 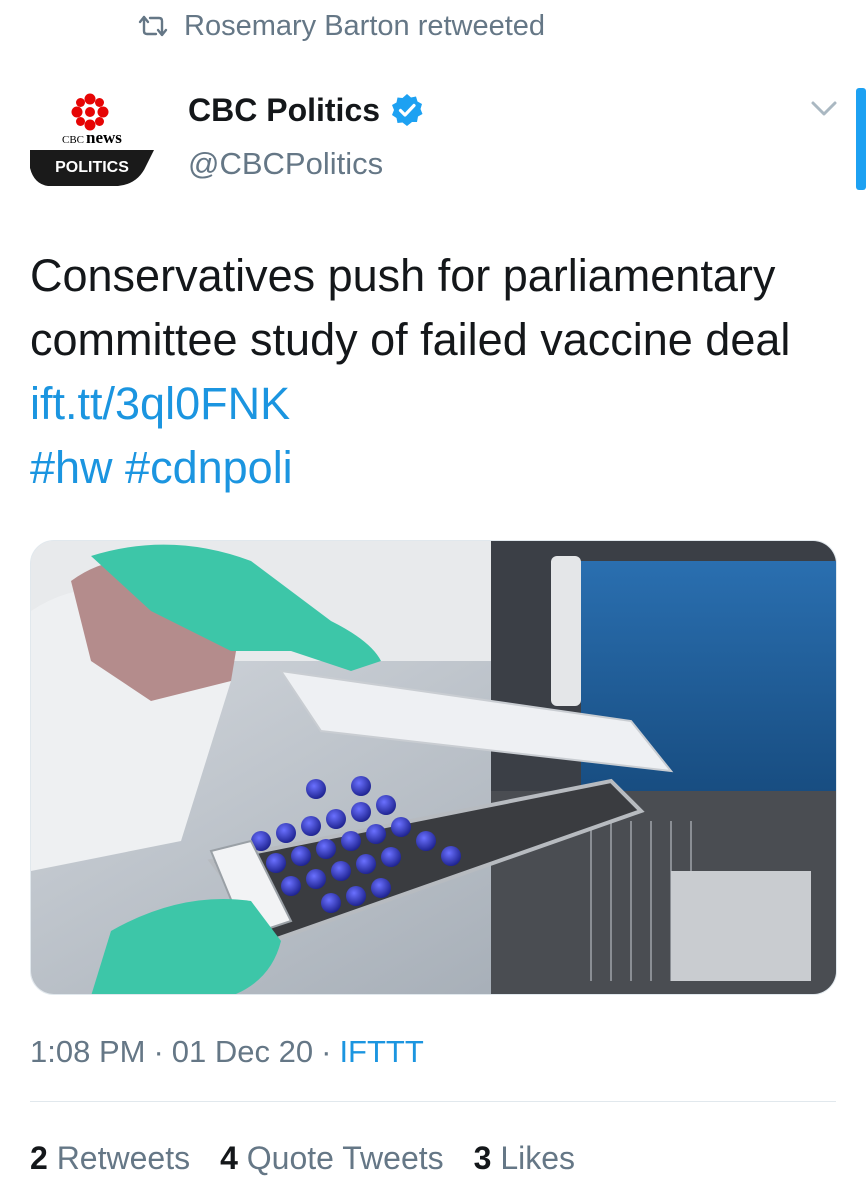 I want to click on avatar: CBC news POLITICS, so click(x=92, y=140).